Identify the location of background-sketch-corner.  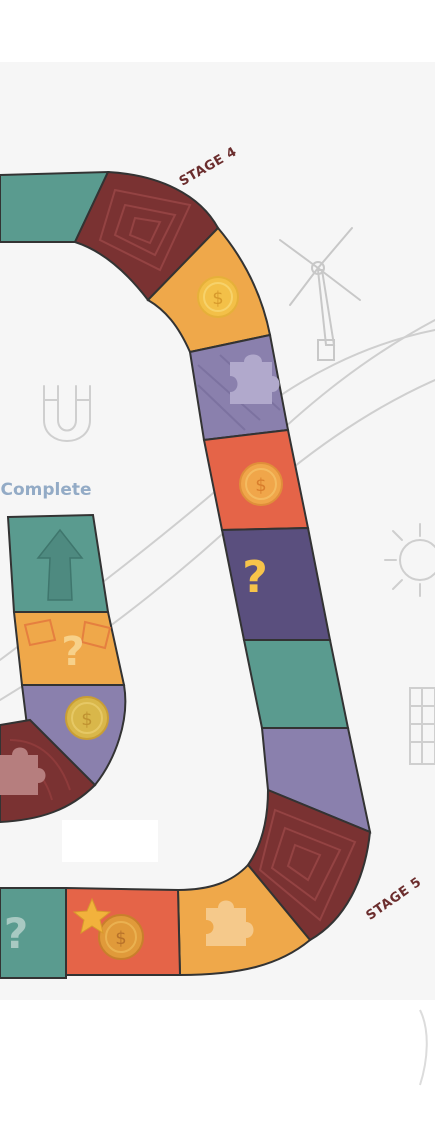
(423, 1047).